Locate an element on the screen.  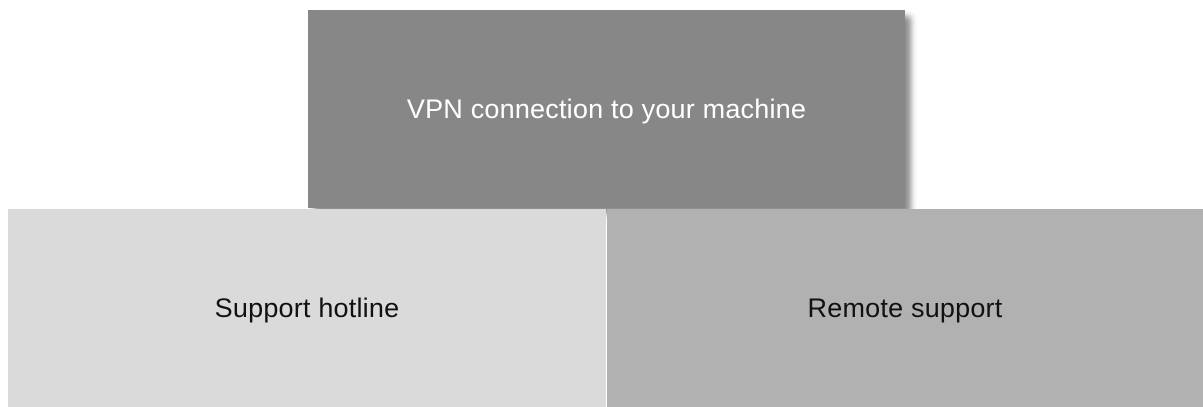
vpn-connection-label: VPN connection to your machine is located at coordinates (606, 108).